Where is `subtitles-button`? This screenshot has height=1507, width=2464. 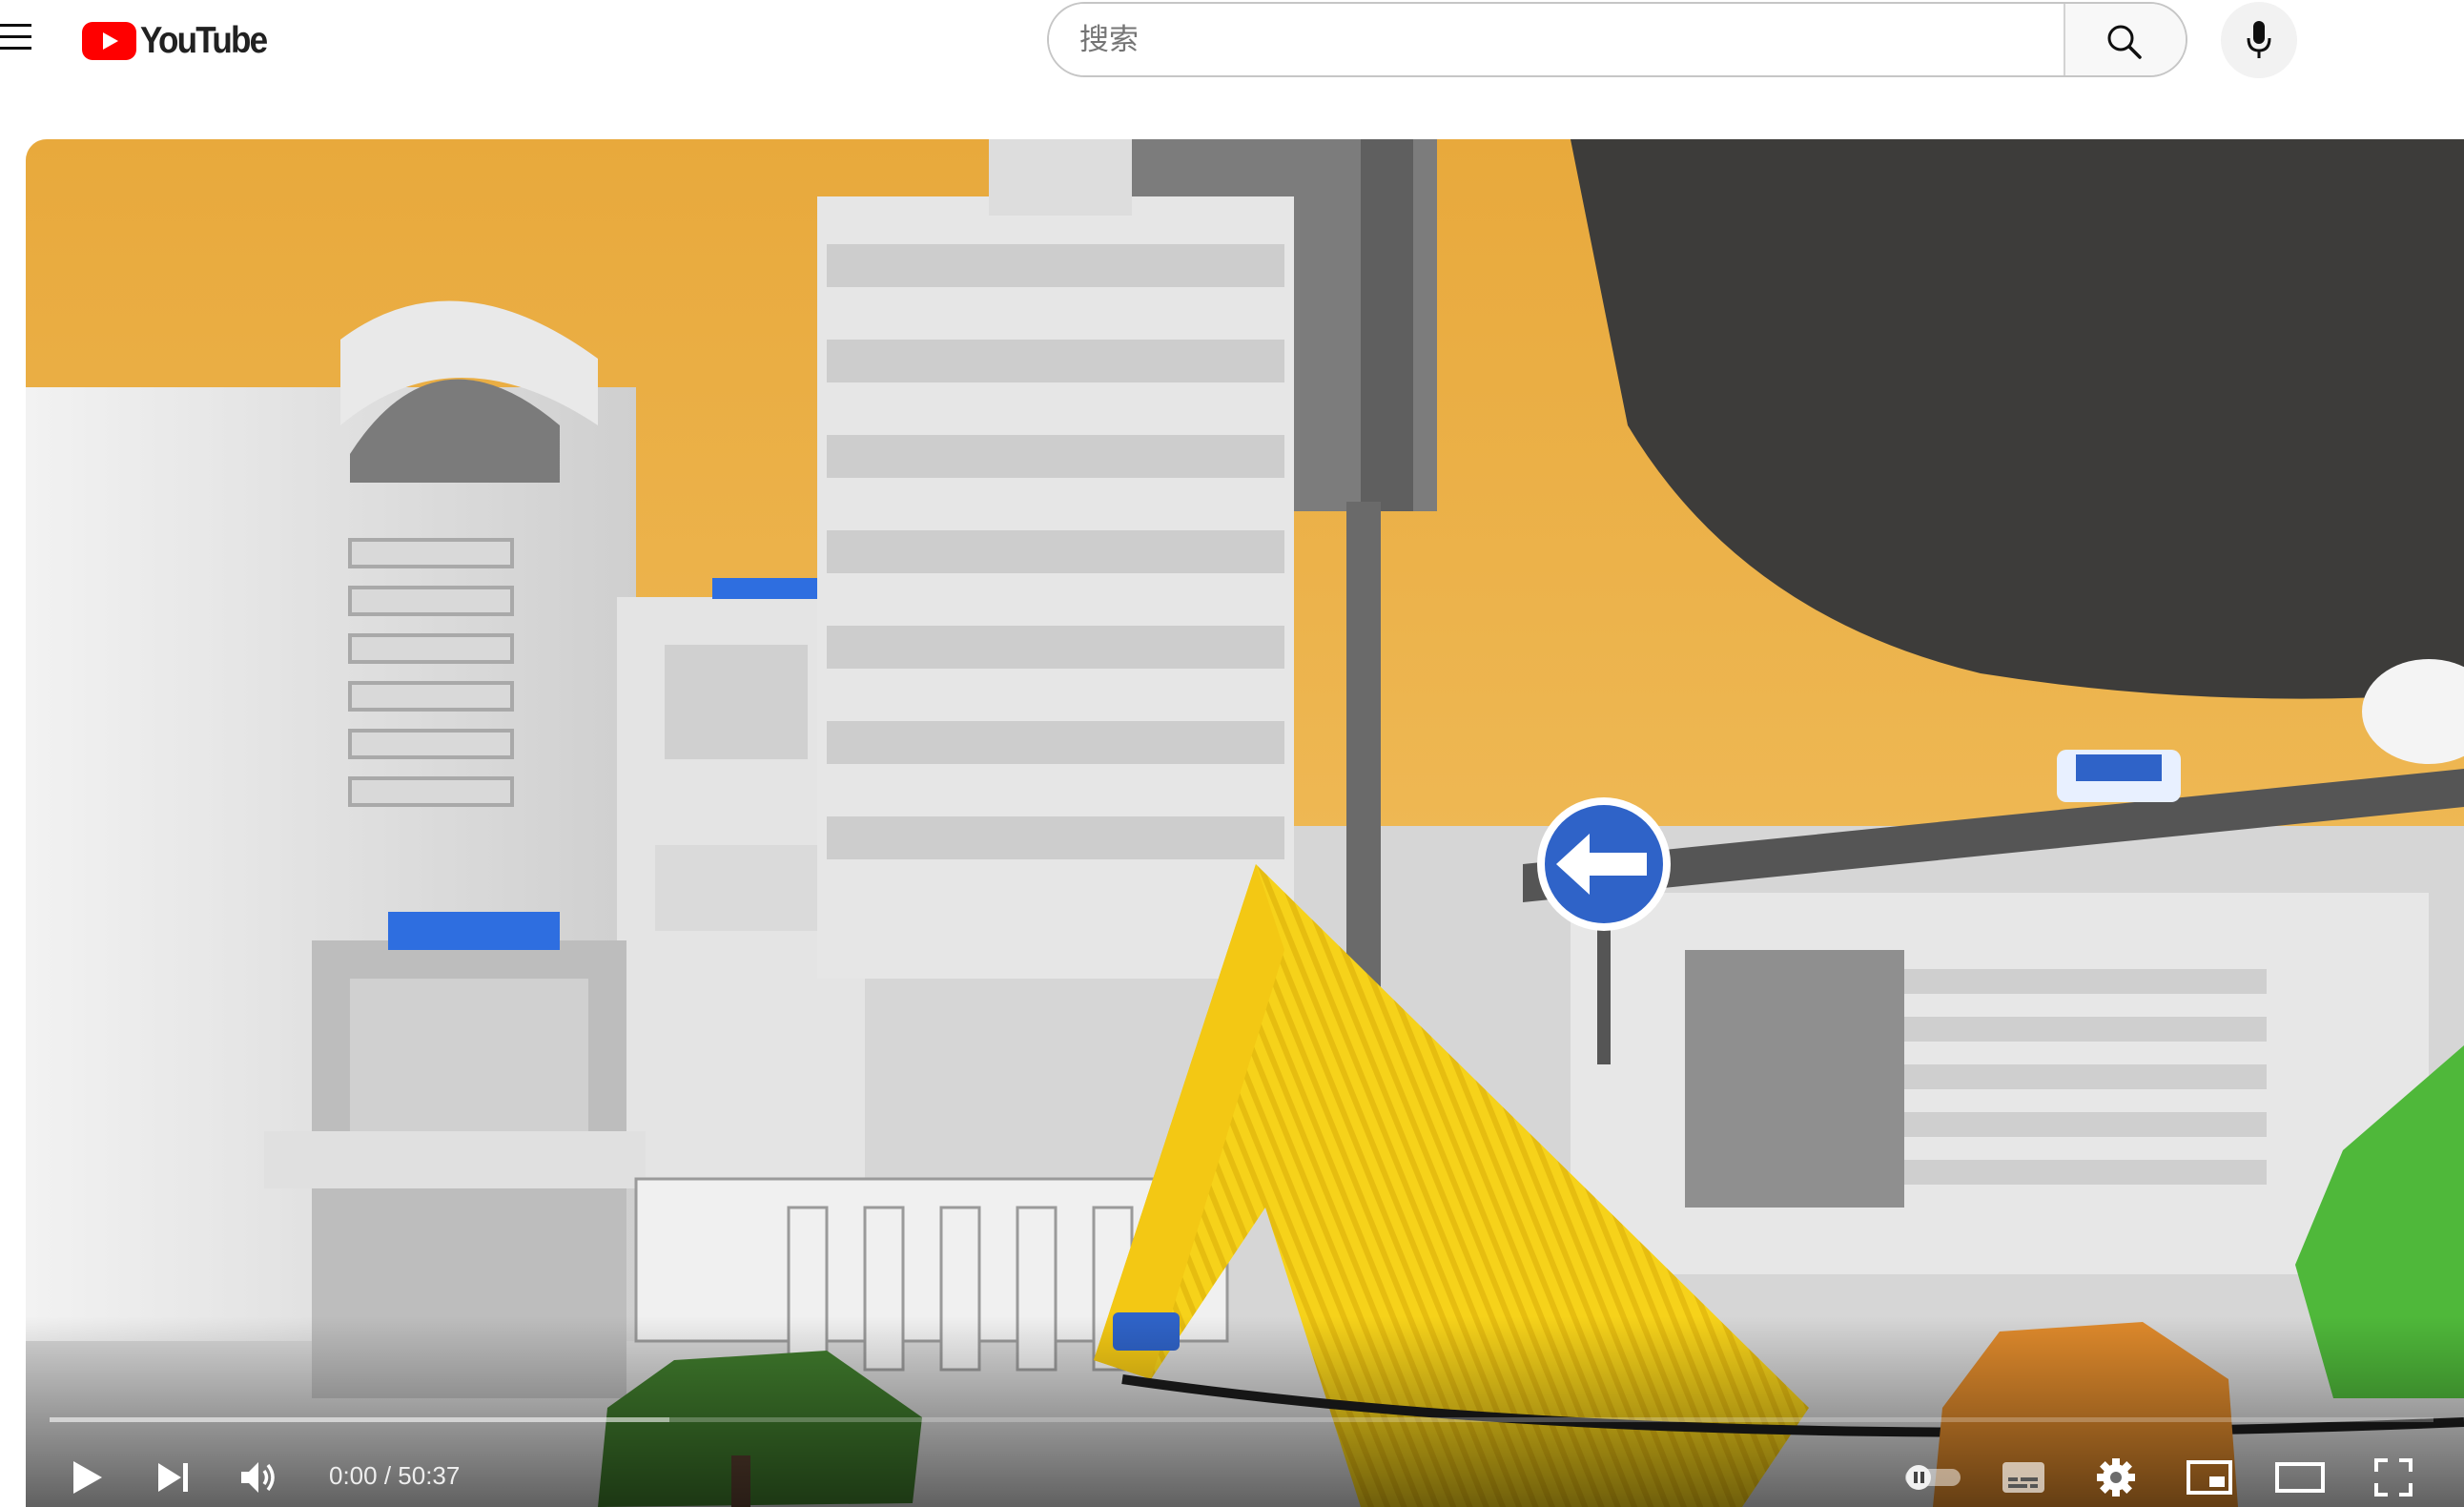 subtitles-button is located at coordinates (2023, 1476).